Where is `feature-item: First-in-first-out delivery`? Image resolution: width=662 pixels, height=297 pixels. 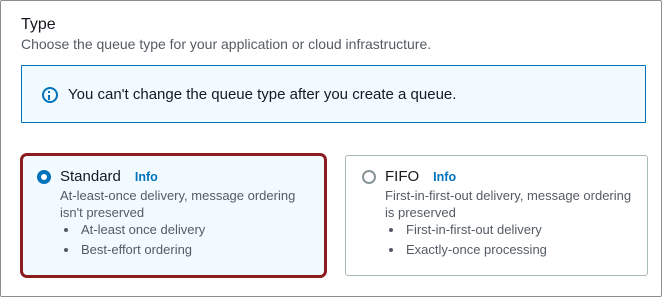 feature-item: First-in-first-out delivery is located at coordinates (466, 230).